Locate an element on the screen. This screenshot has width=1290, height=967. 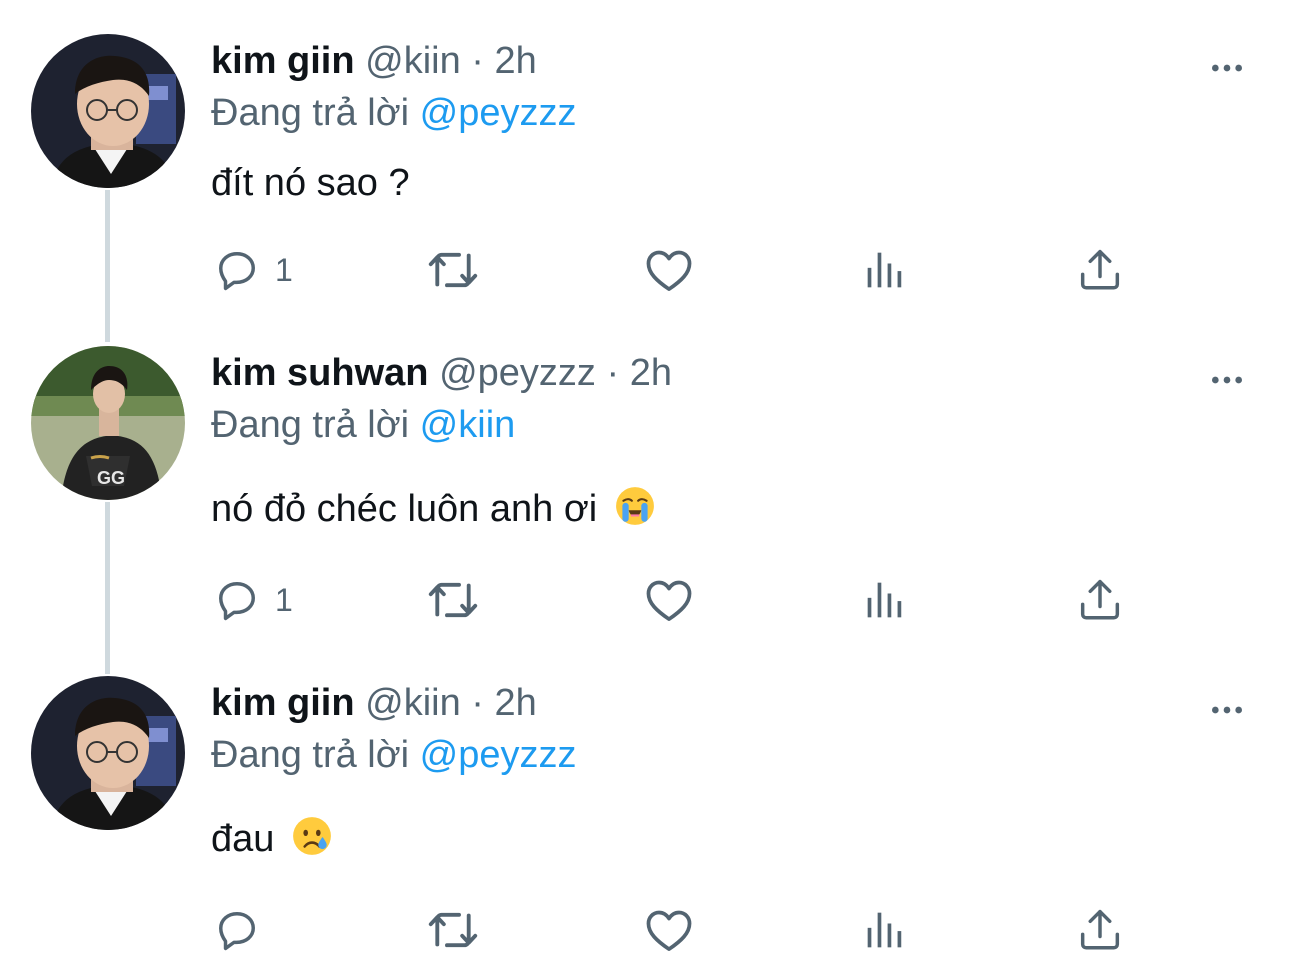
display-name: kim suhwan is located at coordinates (320, 373).